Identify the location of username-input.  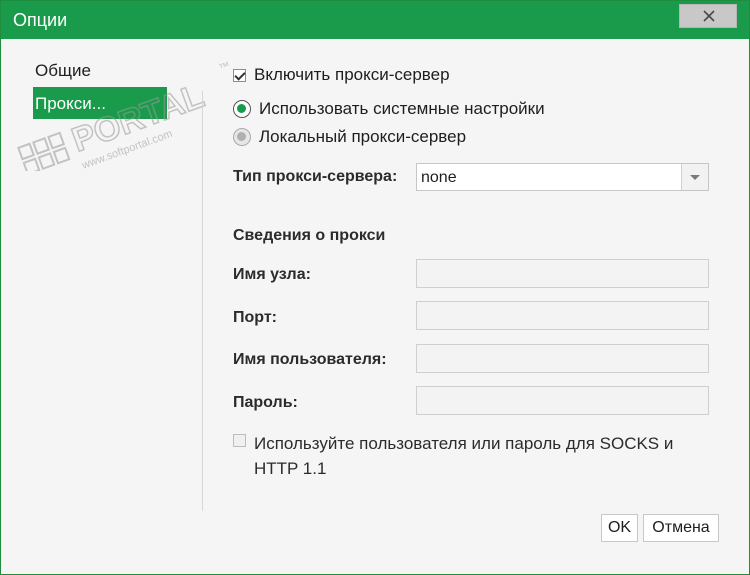
(562, 358).